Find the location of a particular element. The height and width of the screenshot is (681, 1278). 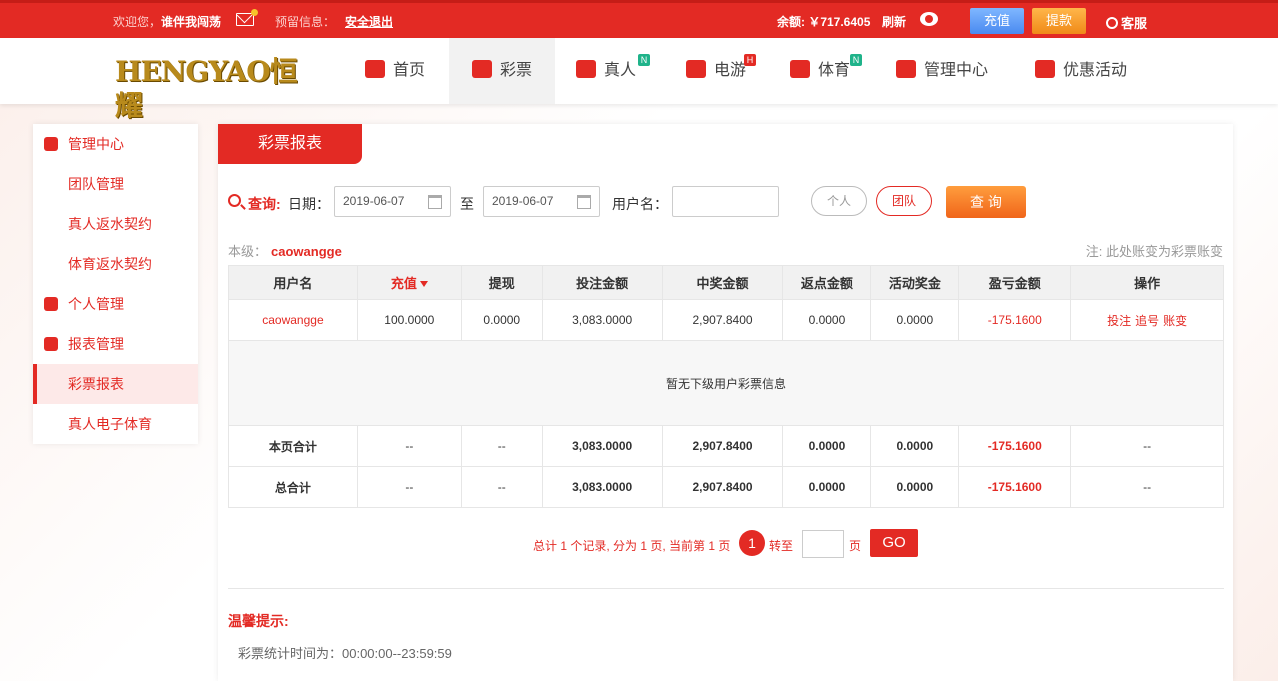

empty-message: 暂无下级用户彩票信息 is located at coordinates (726, 383).